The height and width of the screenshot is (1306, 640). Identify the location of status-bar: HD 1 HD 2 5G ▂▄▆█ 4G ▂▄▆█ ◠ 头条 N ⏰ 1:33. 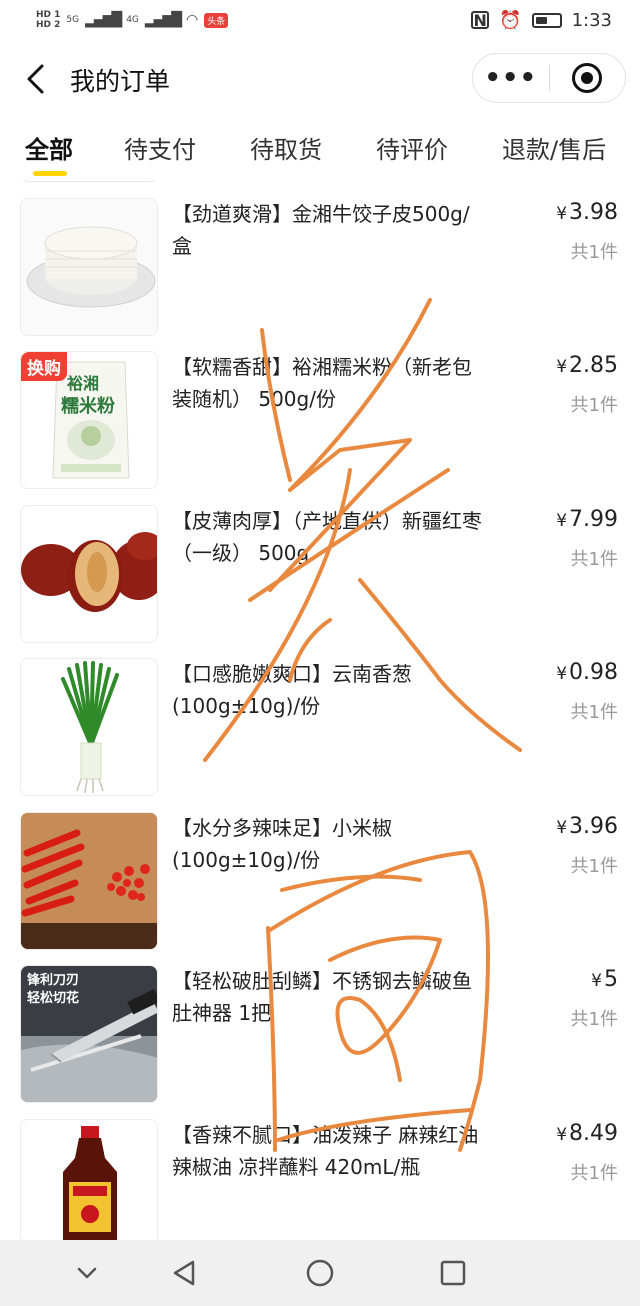
(320, 20).